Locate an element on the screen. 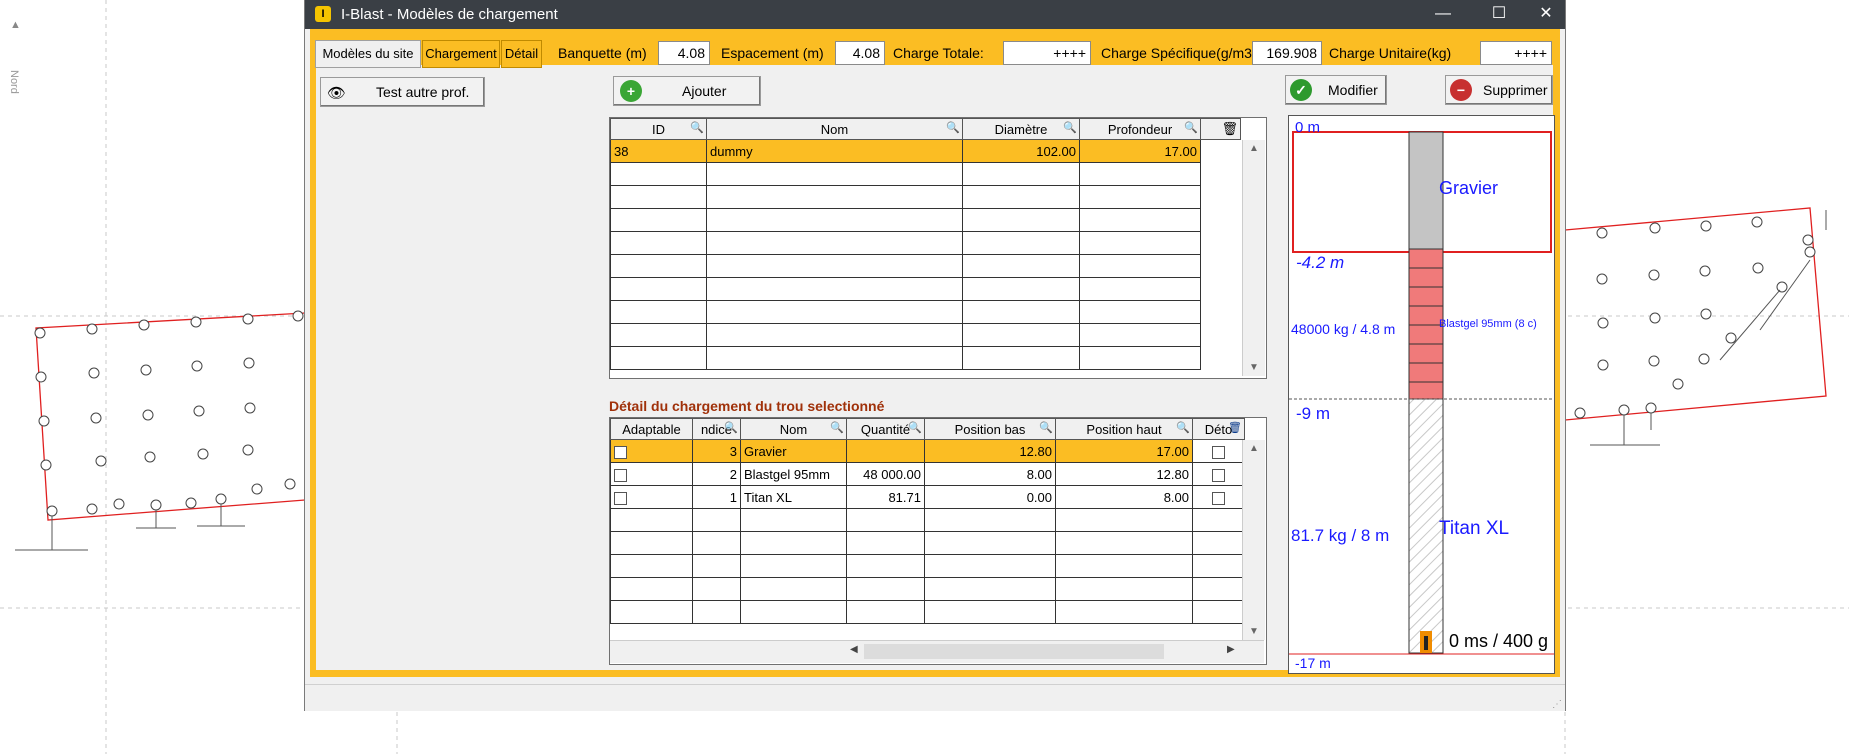  table-row: 38 dummy 102.00 17.00 is located at coordinates (925, 151).